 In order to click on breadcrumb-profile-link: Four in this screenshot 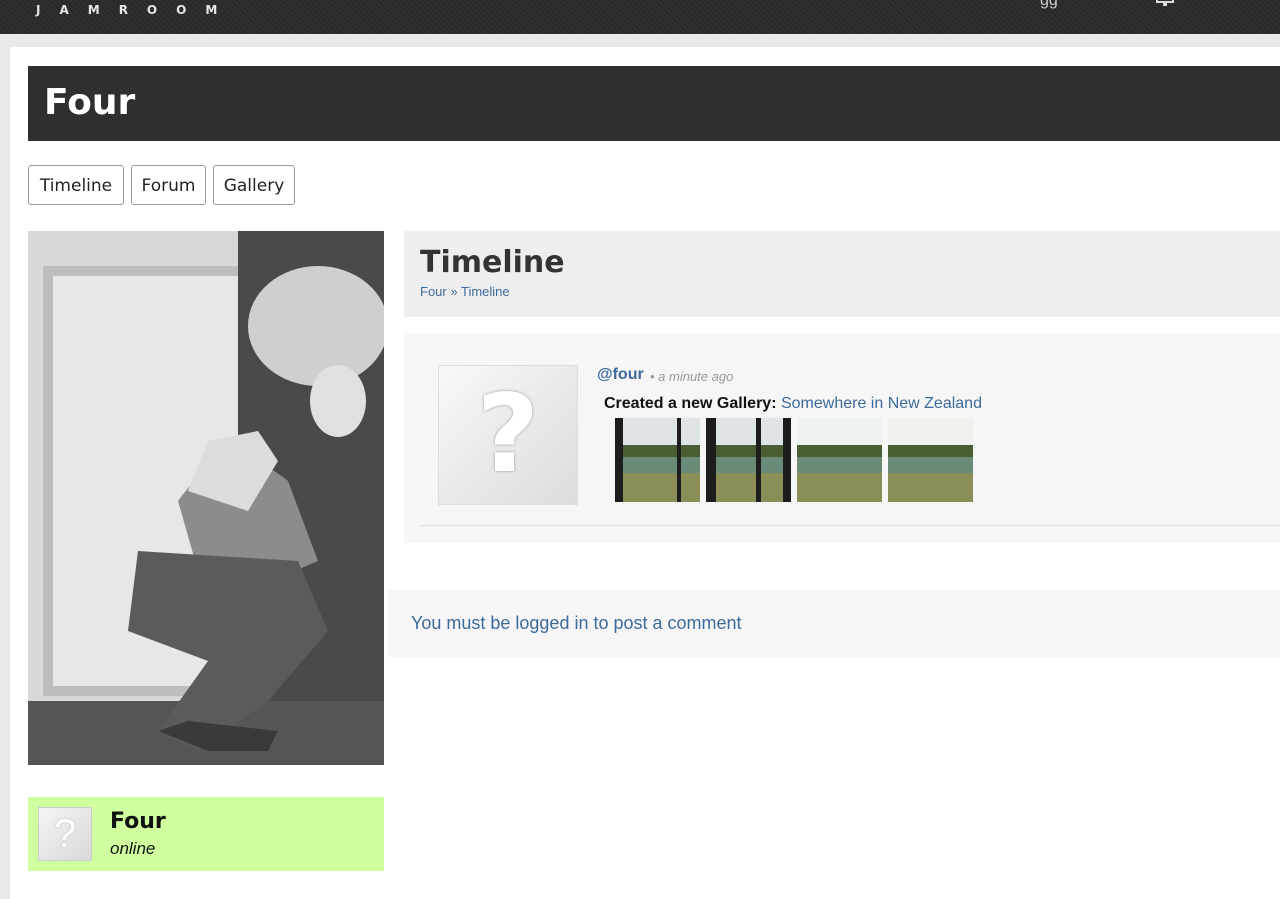, I will do `click(433, 291)`.